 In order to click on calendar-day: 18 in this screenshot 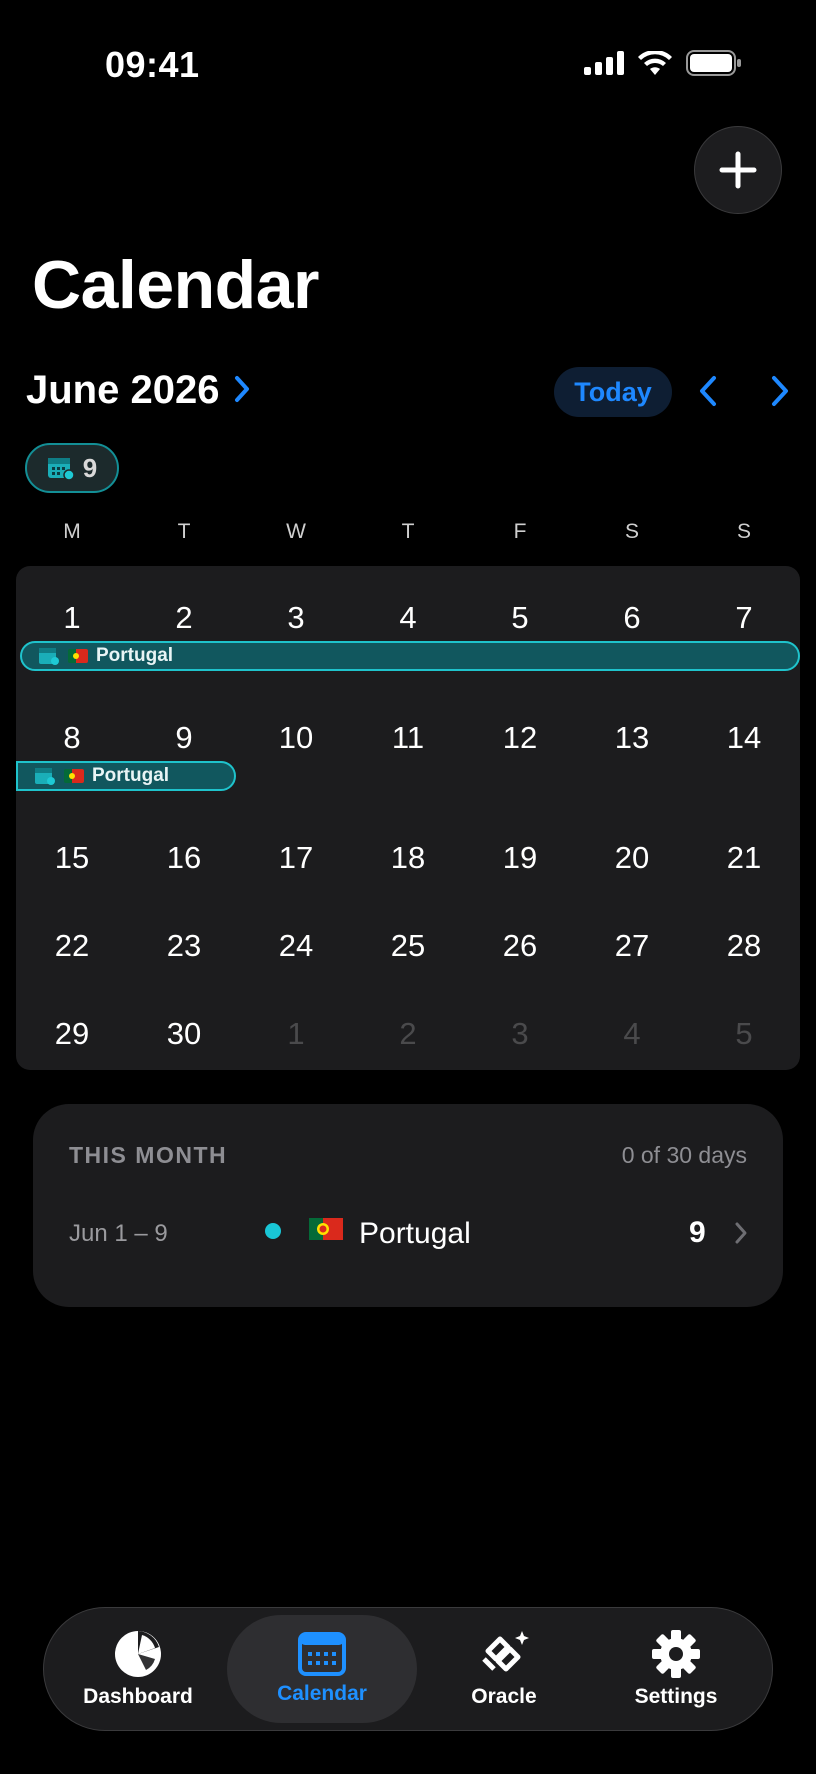, I will do `click(408, 858)`.